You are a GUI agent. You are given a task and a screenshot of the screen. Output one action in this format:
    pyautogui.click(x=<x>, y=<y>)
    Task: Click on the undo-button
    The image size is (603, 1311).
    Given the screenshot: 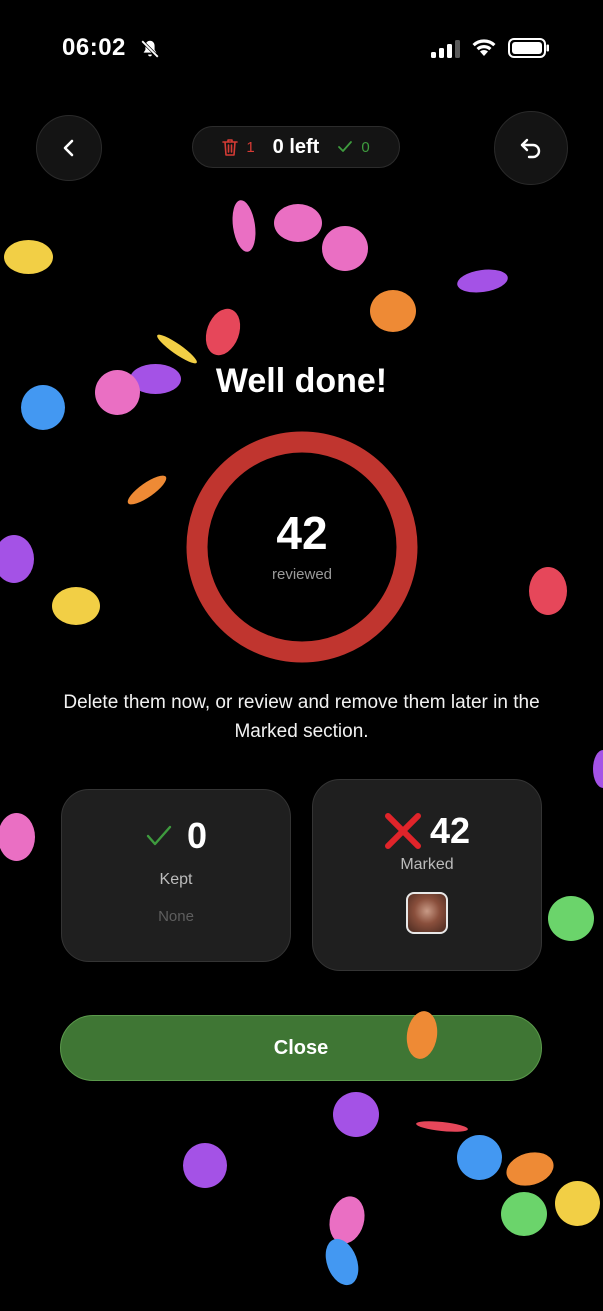 What is the action you would take?
    pyautogui.click(x=531, y=148)
    